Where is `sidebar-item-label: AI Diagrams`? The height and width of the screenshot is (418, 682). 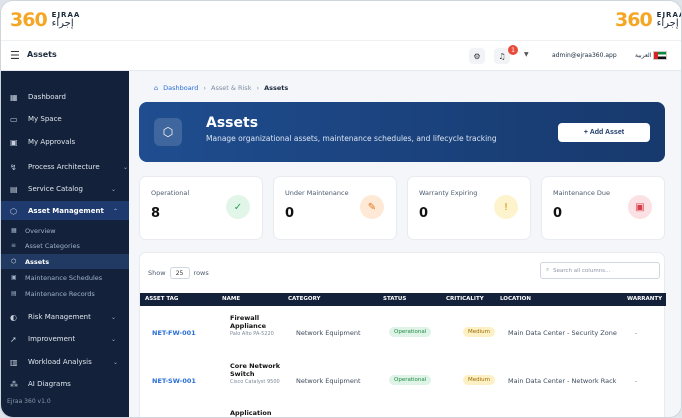
sidebar-item-label: AI Diagrams is located at coordinates (49, 384).